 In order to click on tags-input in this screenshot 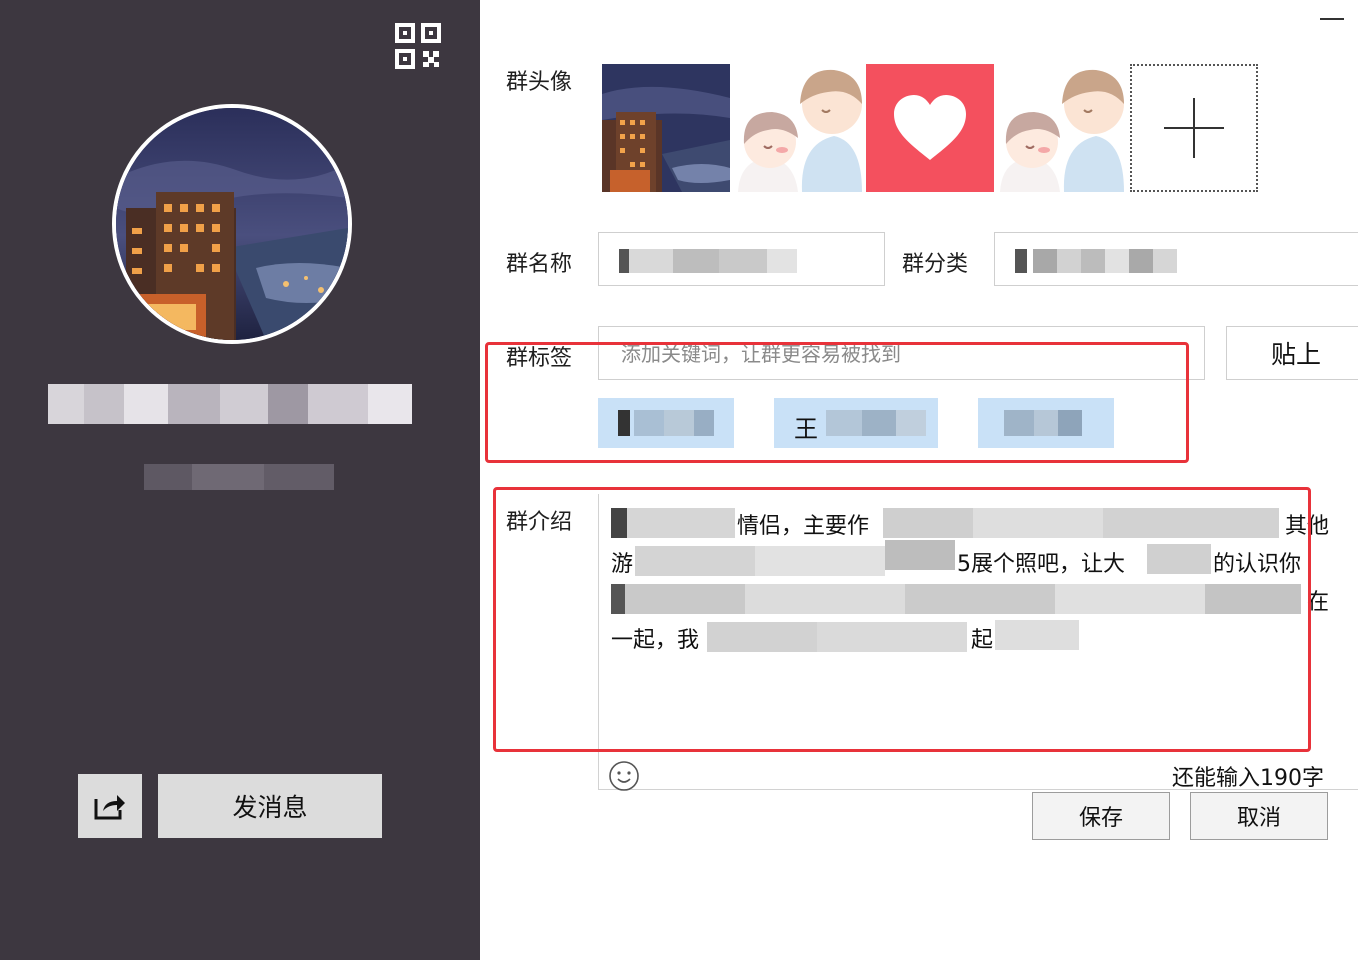, I will do `click(901, 353)`.